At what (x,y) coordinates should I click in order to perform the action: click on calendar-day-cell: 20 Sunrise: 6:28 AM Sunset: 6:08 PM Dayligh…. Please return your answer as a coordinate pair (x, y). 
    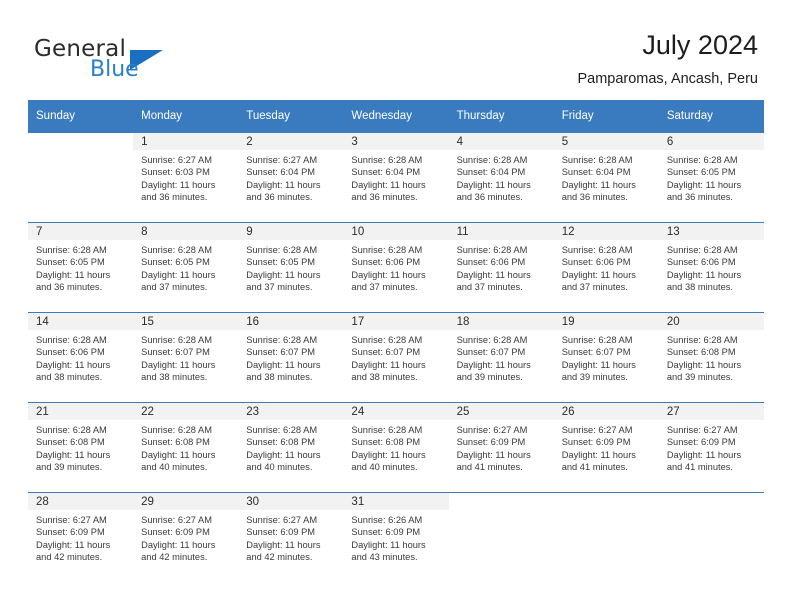
    Looking at the image, I should click on (711, 357).